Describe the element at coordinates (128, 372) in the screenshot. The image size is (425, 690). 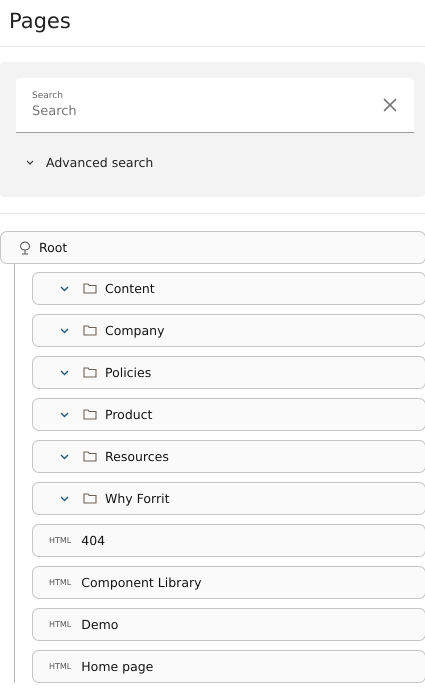
I see `tree-item-label: Policies` at that location.